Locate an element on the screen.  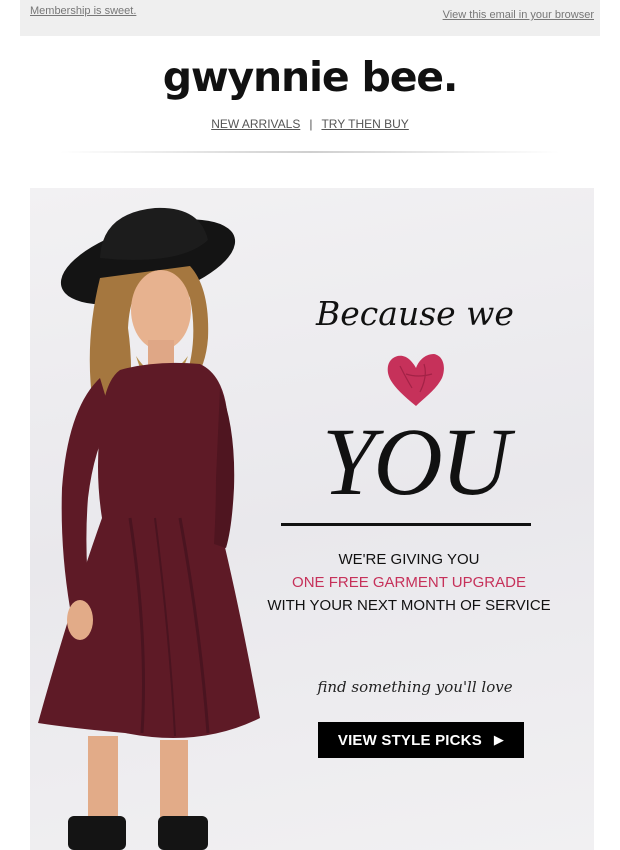
play-arrow-icon: ▶ is located at coordinates (499, 739).